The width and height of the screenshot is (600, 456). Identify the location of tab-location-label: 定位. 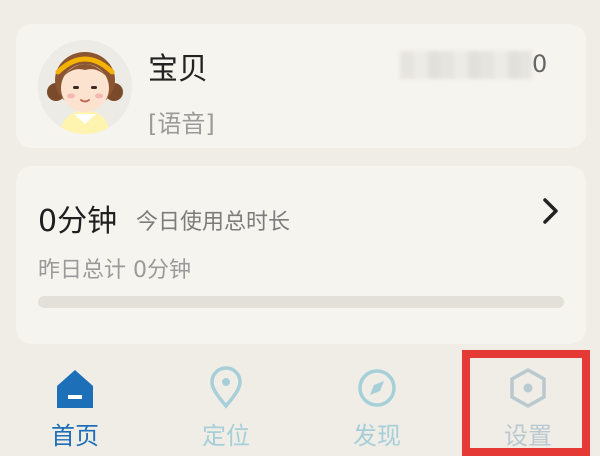
(226, 436).